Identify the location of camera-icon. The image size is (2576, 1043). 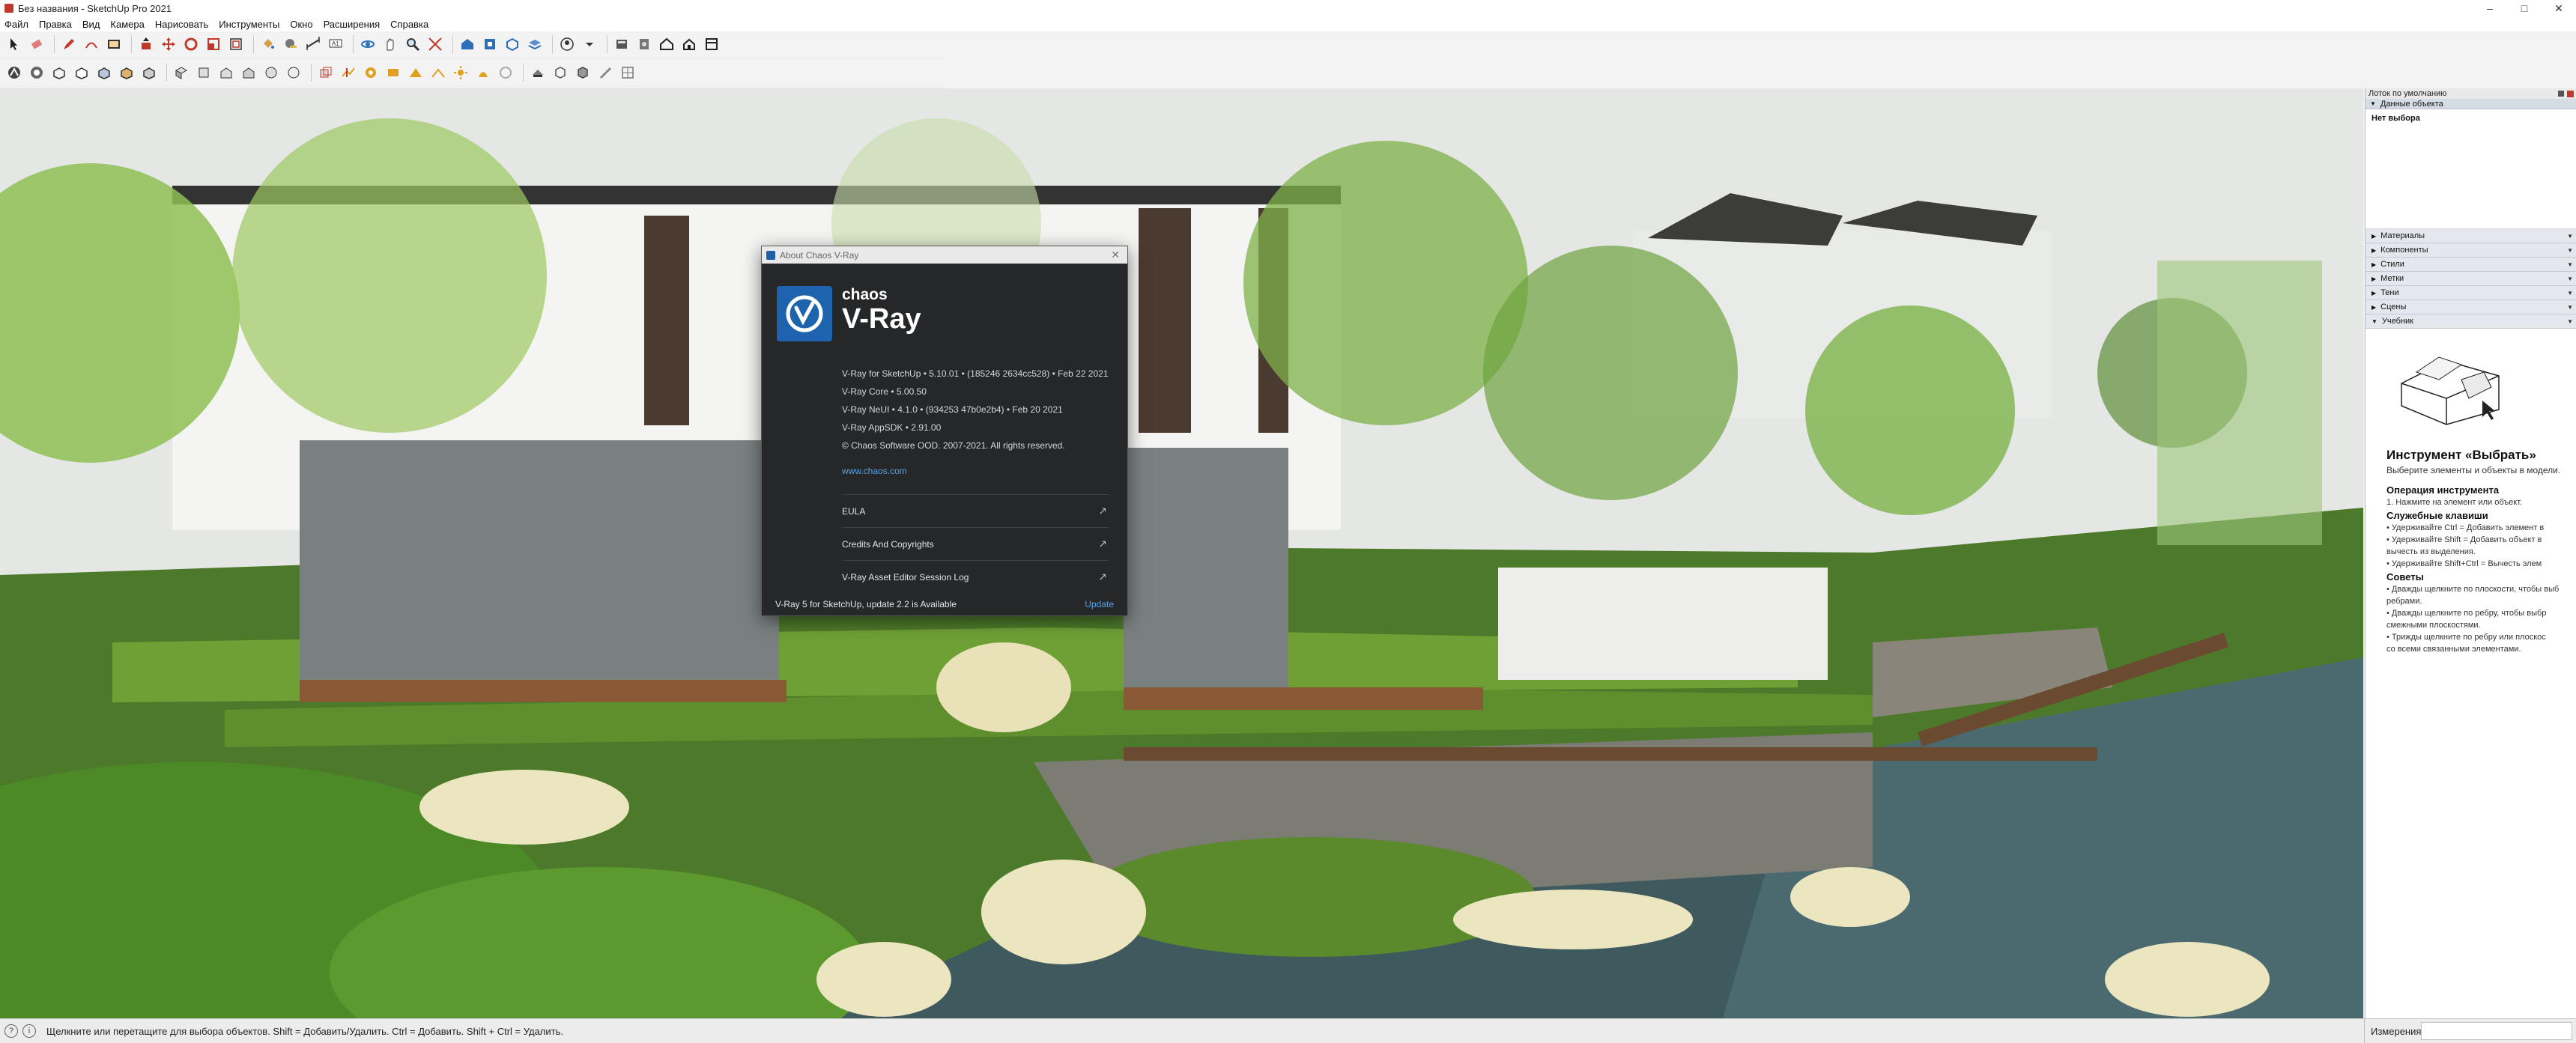
(538, 72).